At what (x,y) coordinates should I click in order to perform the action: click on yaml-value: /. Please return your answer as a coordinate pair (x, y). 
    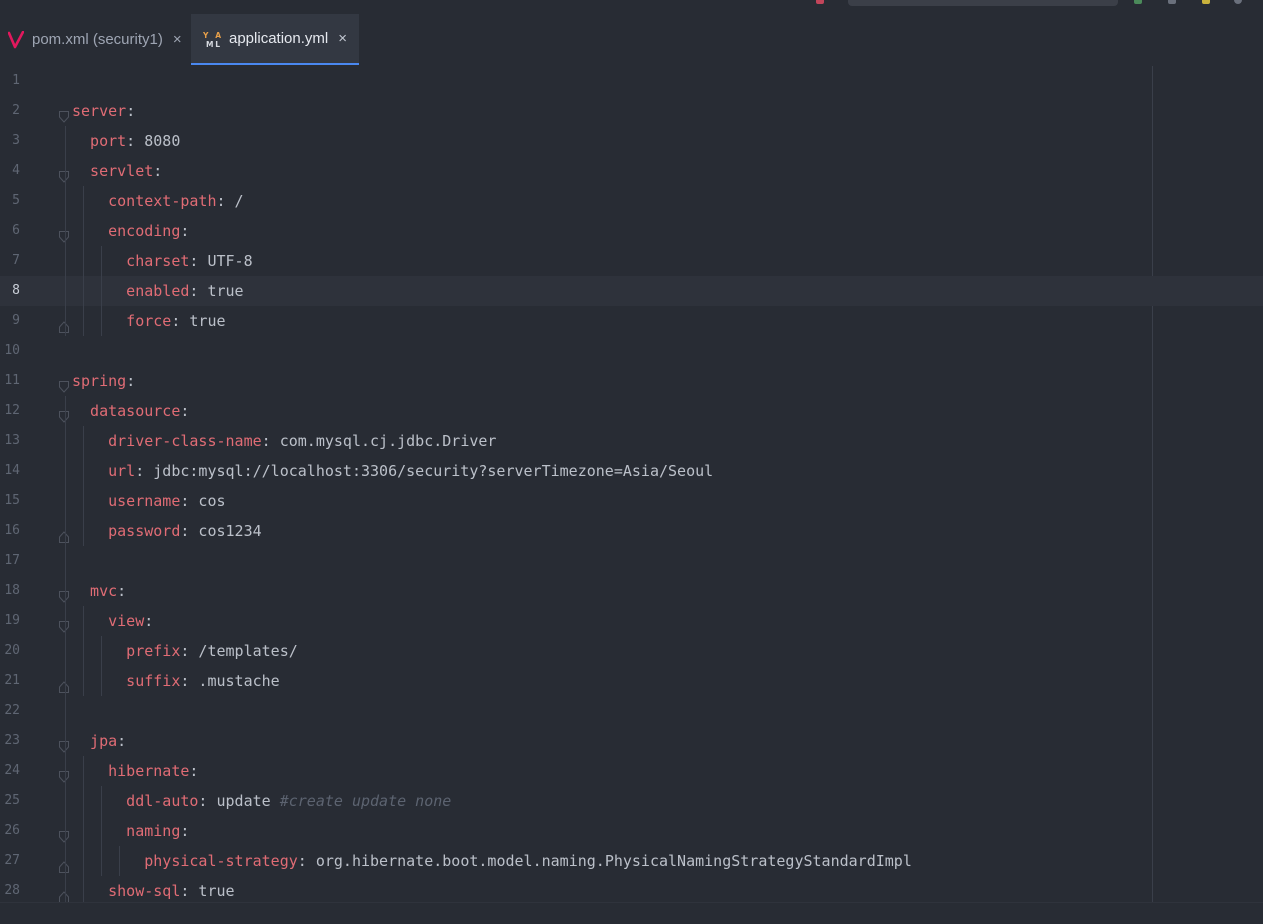
    Looking at the image, I should click on (239, 201).